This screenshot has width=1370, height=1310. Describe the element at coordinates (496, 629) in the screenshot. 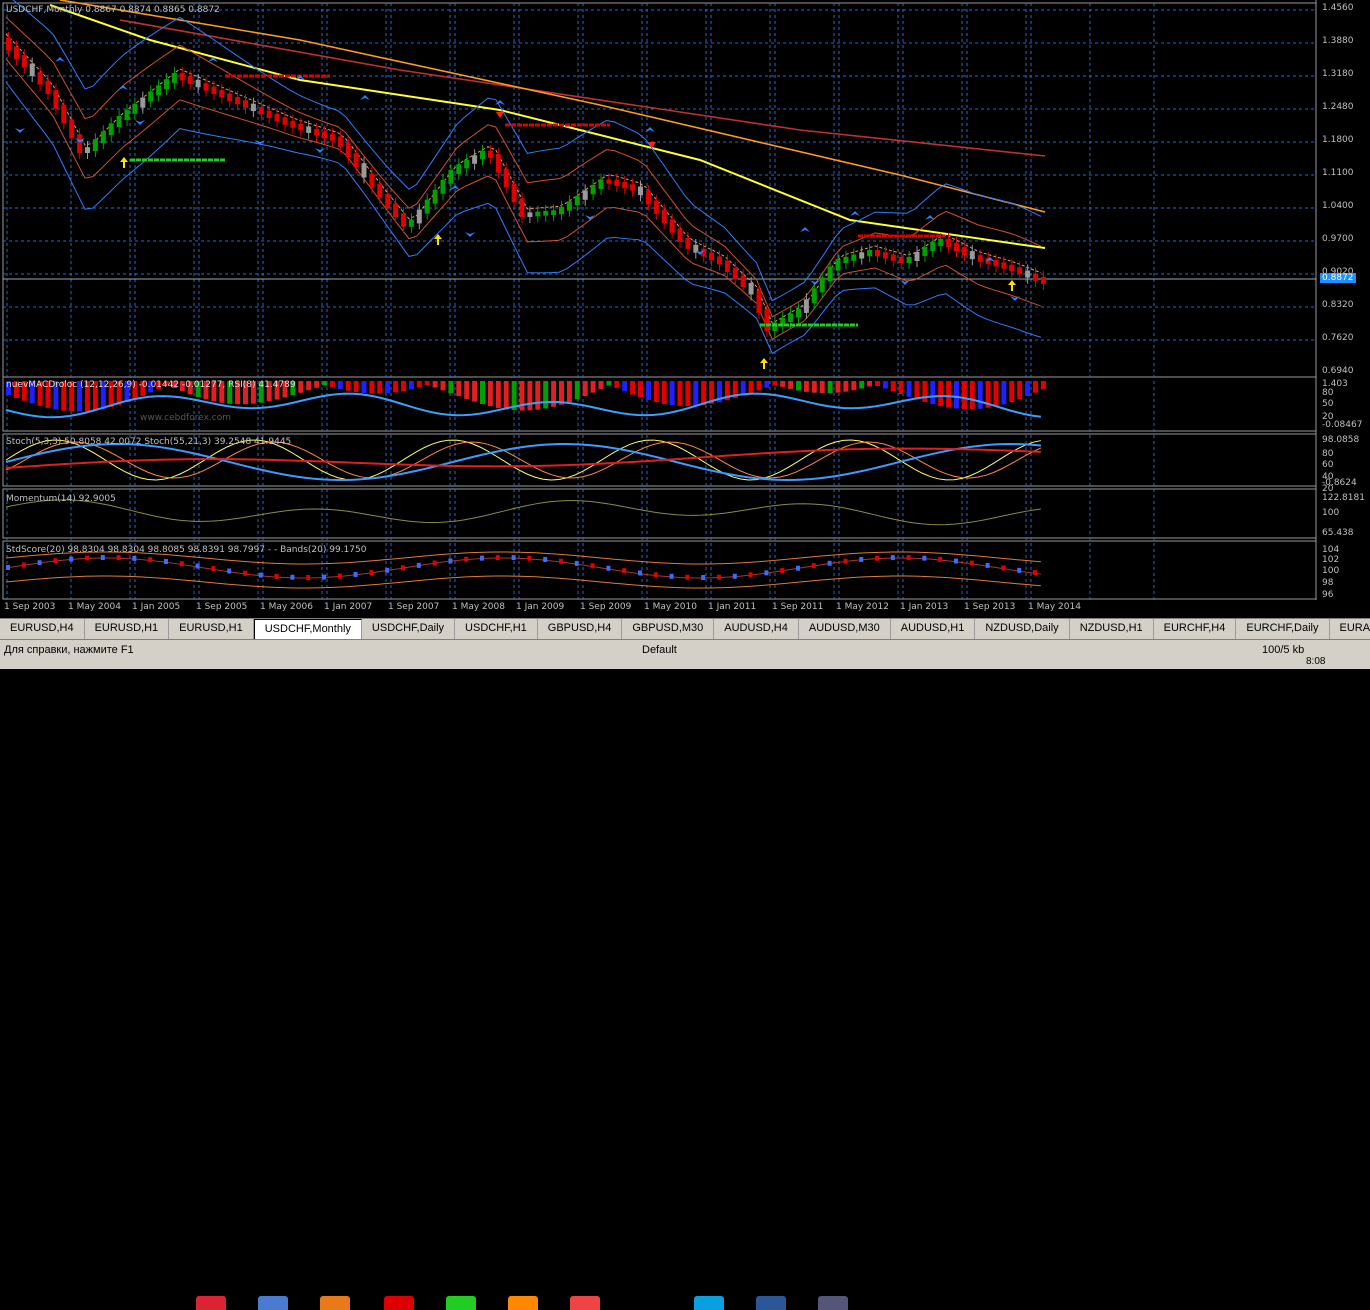

I see `tab-usdchf-h1: USDCHF,H1` at that location.